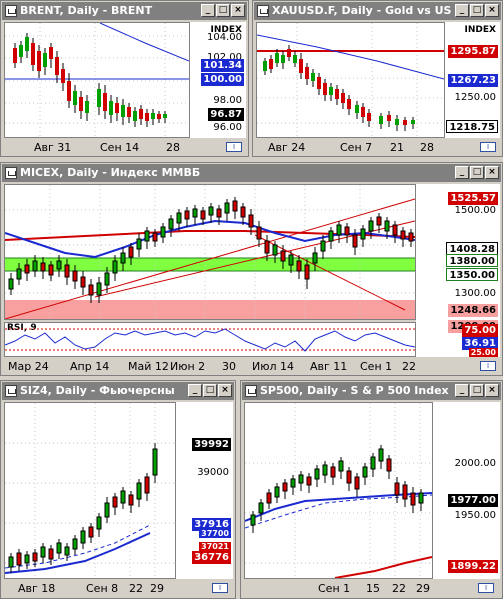 This screenshot has width=503, height=599. What do you see at coordinates (144, 42) in the screenshot?
I see `brent-ma-line` at bounding box center [144, 42].